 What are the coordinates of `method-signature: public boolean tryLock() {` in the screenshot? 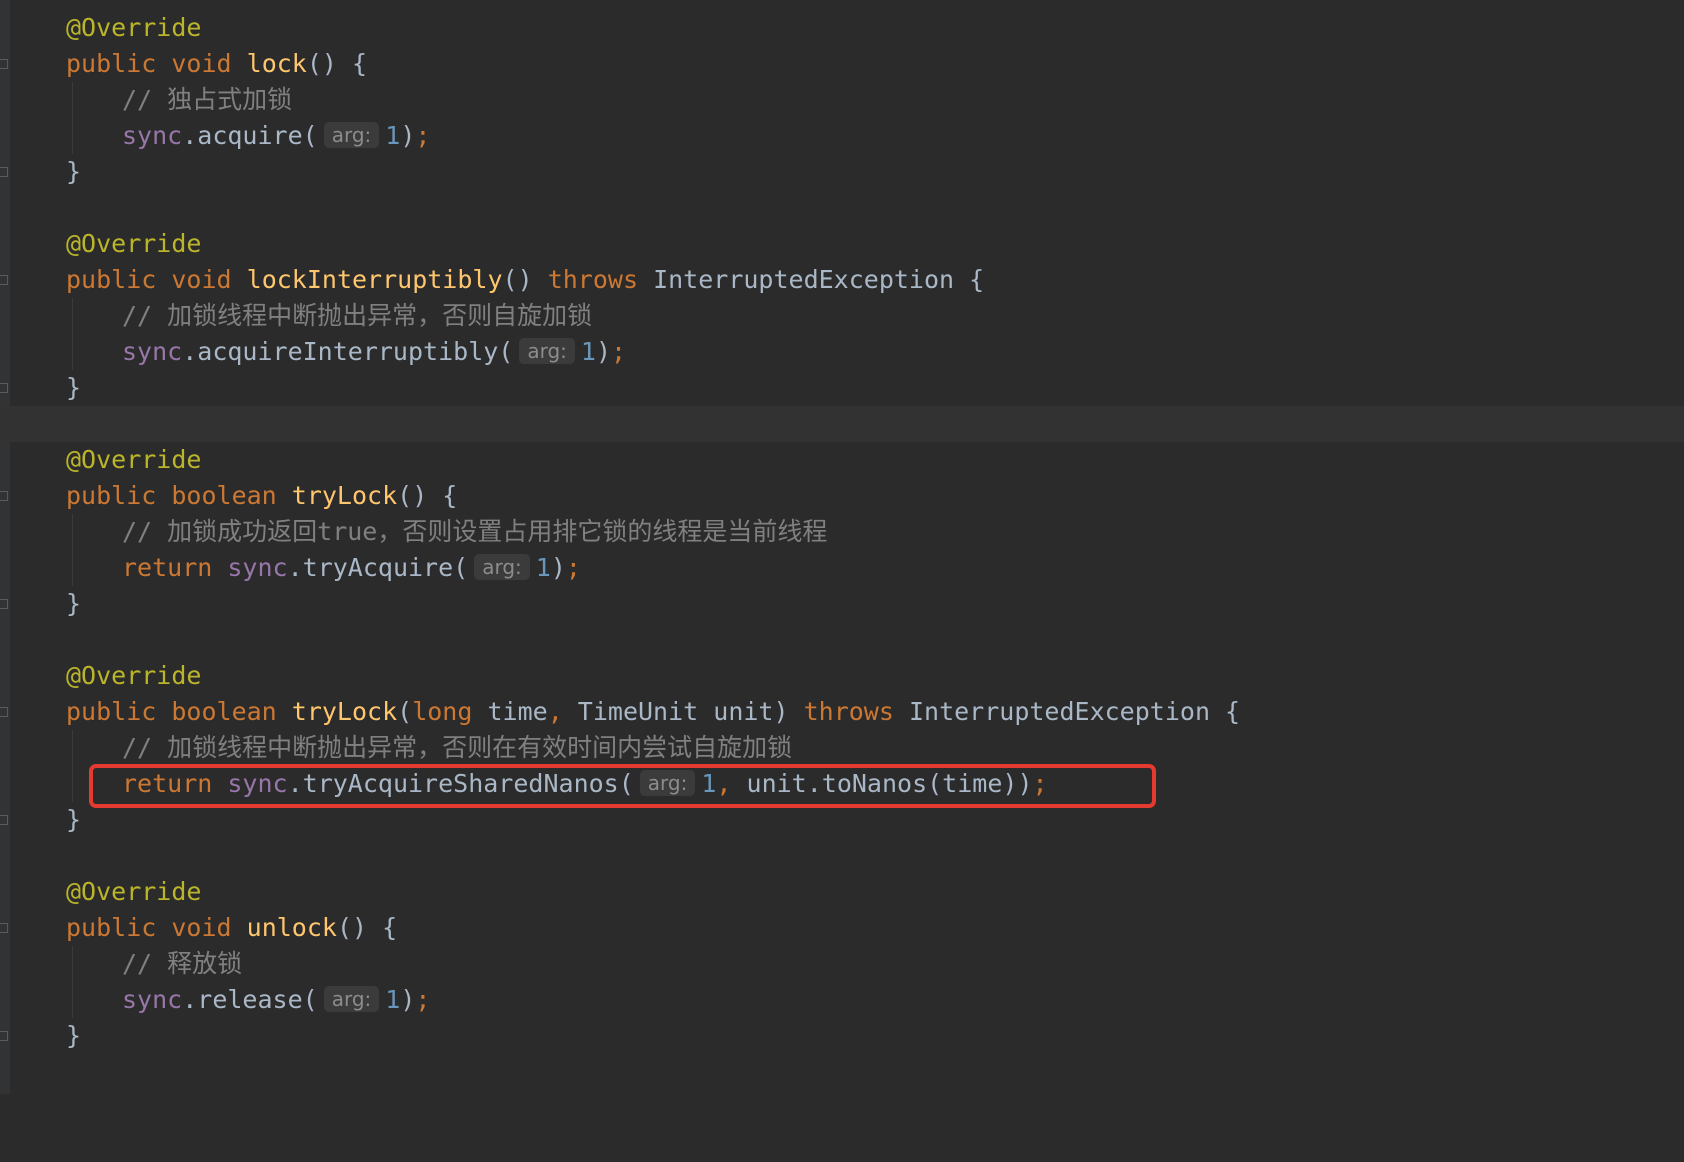 It's located at (261, 496).